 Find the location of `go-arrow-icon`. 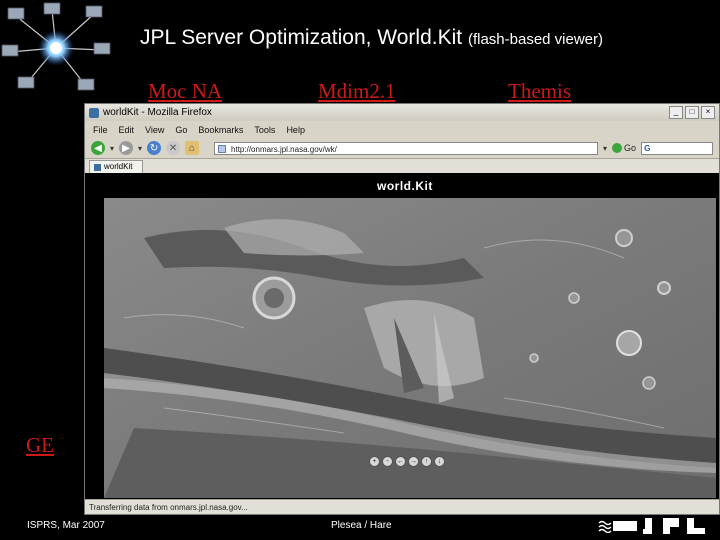

go-arrow-icon is located at coordinates (617, 148).